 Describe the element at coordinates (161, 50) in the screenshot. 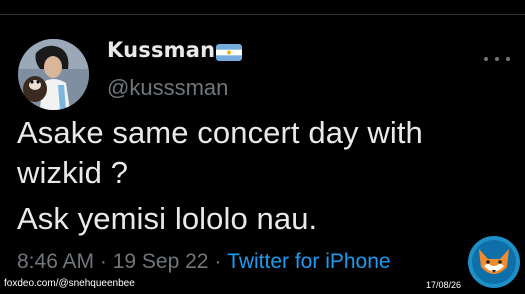

I see `display-name: Kussman` at that location.